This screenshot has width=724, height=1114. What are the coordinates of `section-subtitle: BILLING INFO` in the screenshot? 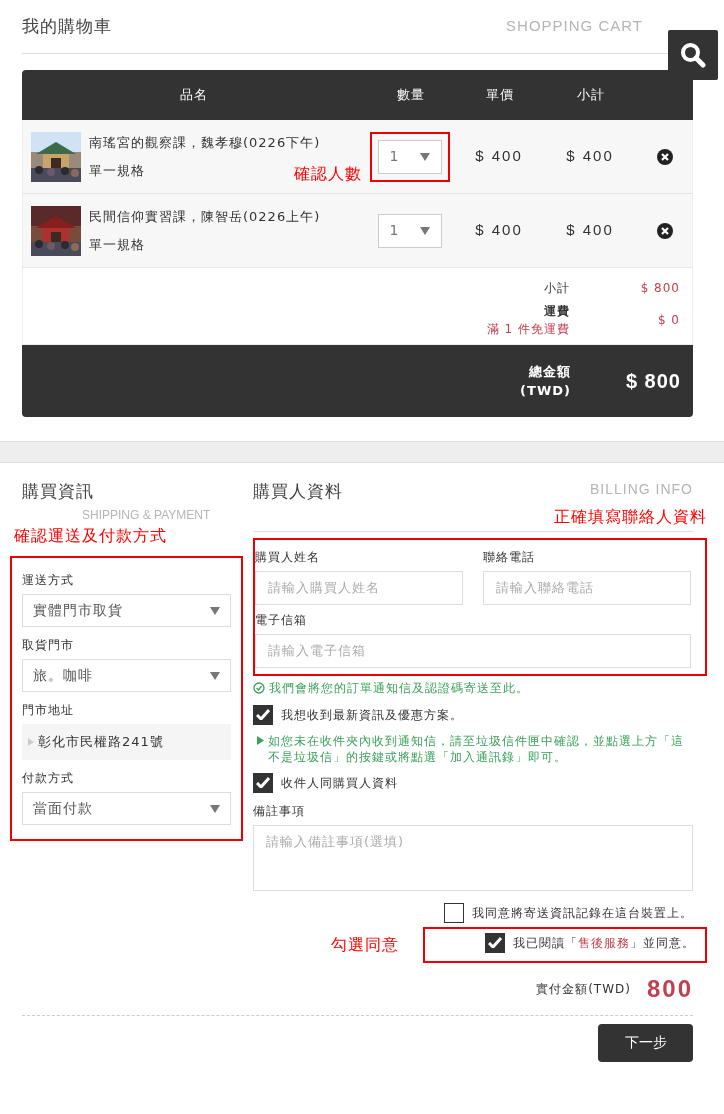 It's located at (641, 489).